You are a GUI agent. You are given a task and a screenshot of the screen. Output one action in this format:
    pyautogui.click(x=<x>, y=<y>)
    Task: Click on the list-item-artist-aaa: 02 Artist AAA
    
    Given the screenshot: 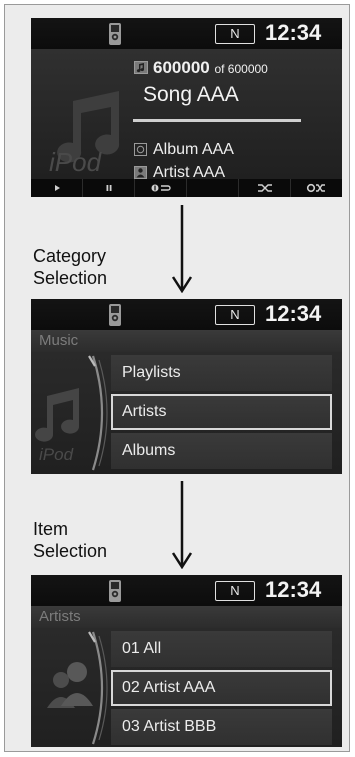 What is the action you would take?
    pyautogui.click(x=221, y=688)
    